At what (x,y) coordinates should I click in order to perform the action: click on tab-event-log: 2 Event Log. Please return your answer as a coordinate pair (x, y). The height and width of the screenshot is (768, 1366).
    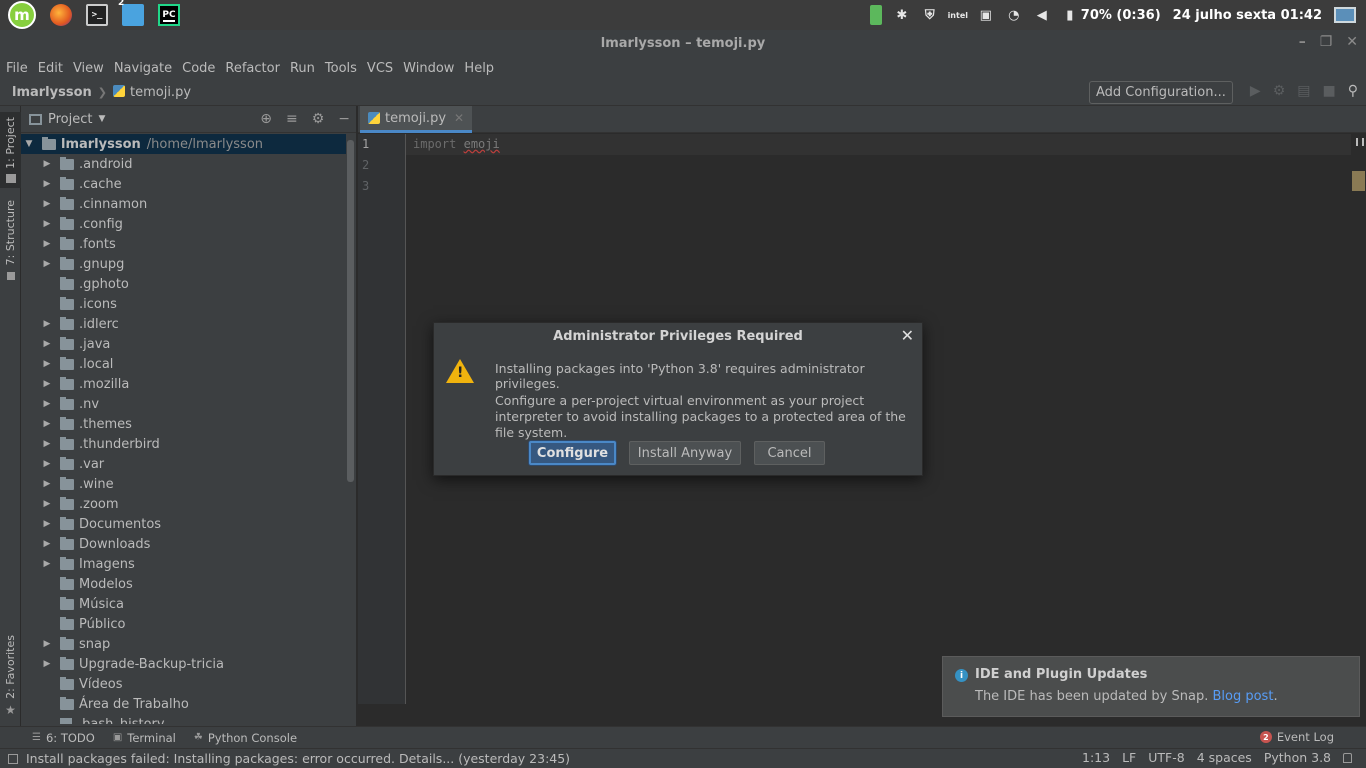
    Looking at the image, I should click on (1296, 737).